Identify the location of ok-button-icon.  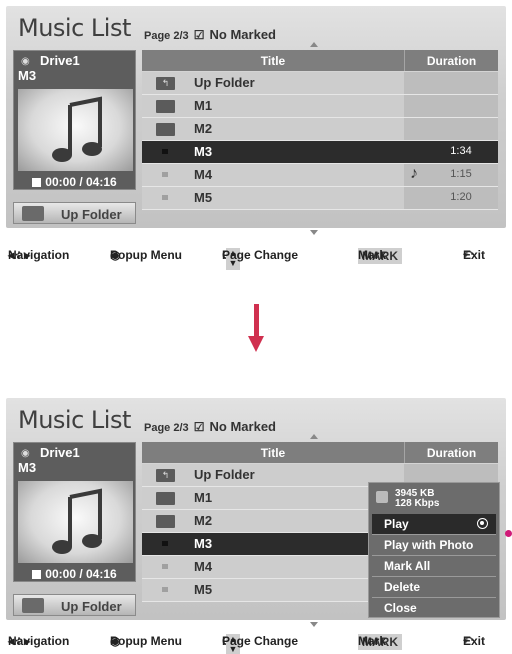
(482, 523).